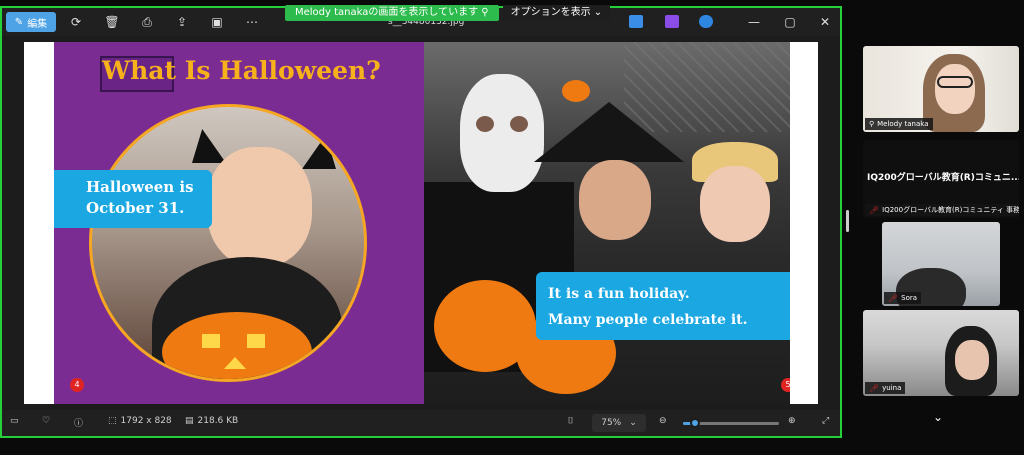 This screenshot has width=1024, height=455. Describe the element at coordinates (147, 22) in the screenshot. I see `print-icon: ⎙` at that location.